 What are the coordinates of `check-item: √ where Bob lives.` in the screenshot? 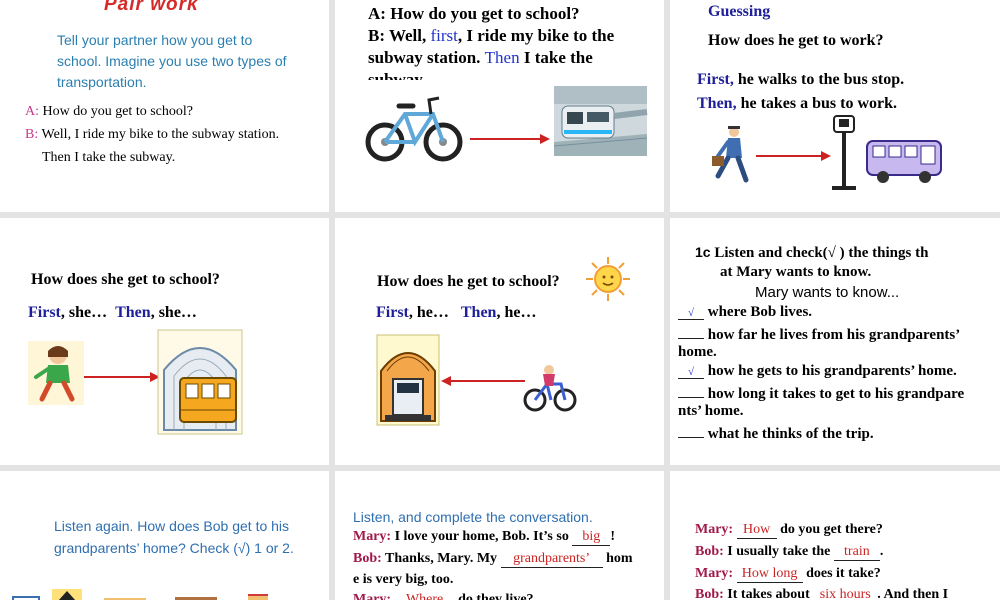 It's located at (745, 312).